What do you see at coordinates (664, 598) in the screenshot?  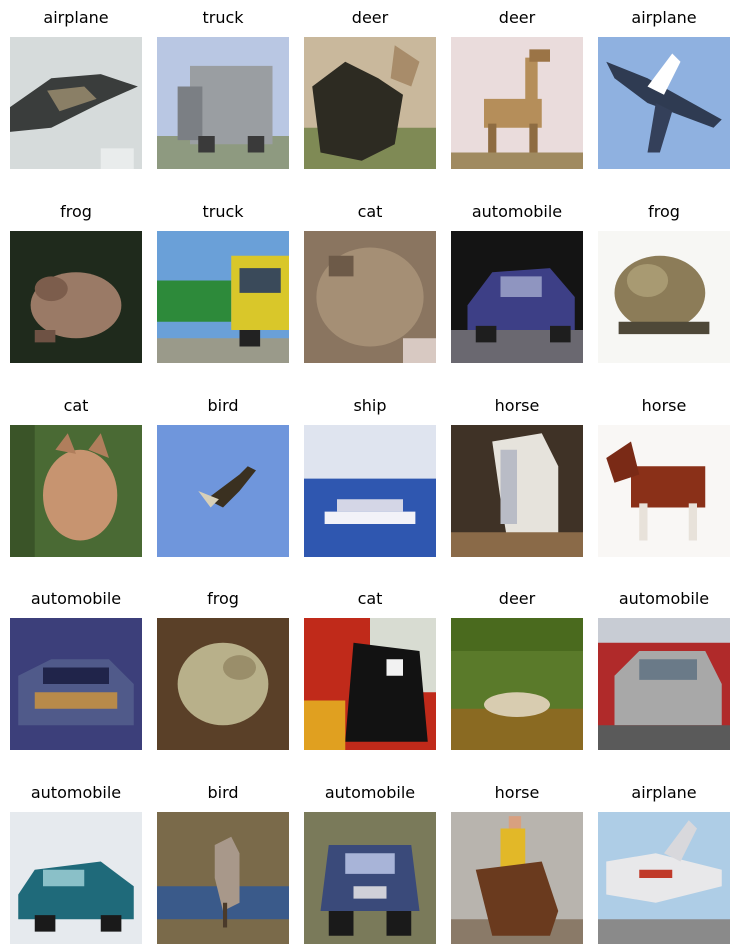 I see `image-label: automobile` at bounding box center [664, 598].